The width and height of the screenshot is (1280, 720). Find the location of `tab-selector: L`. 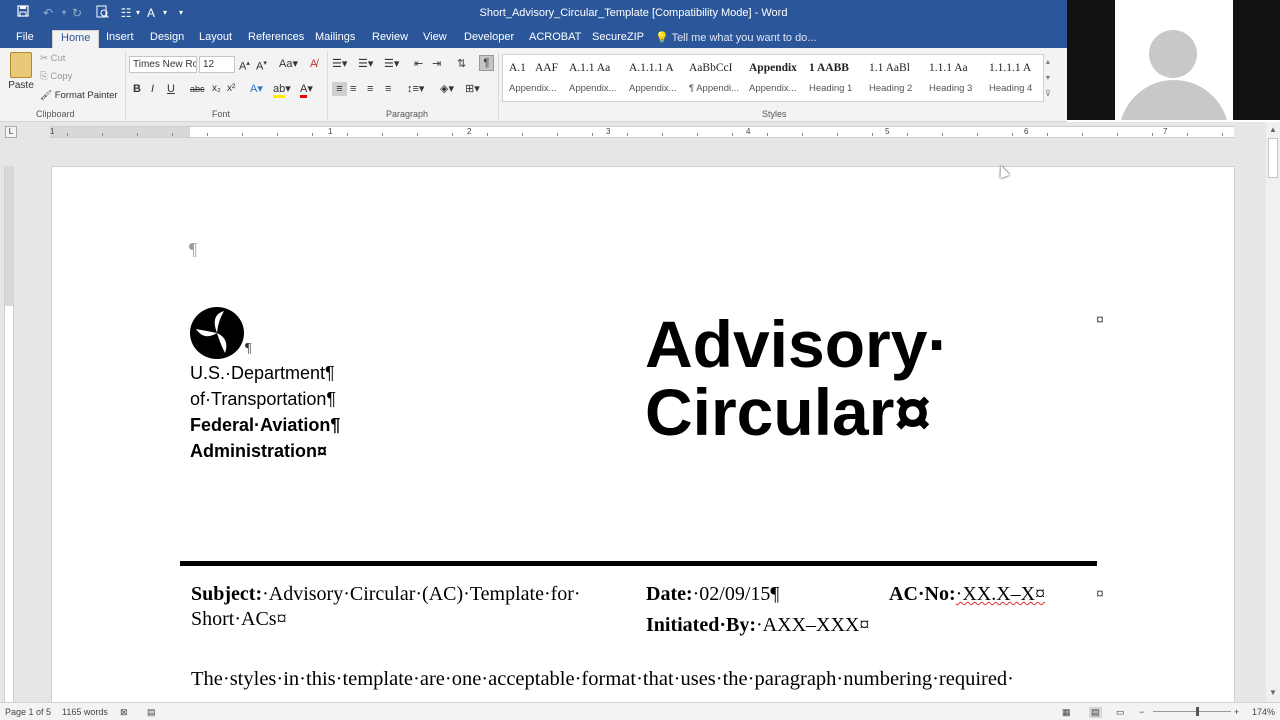

tab-selector: L is located at coordinates (11, 132).